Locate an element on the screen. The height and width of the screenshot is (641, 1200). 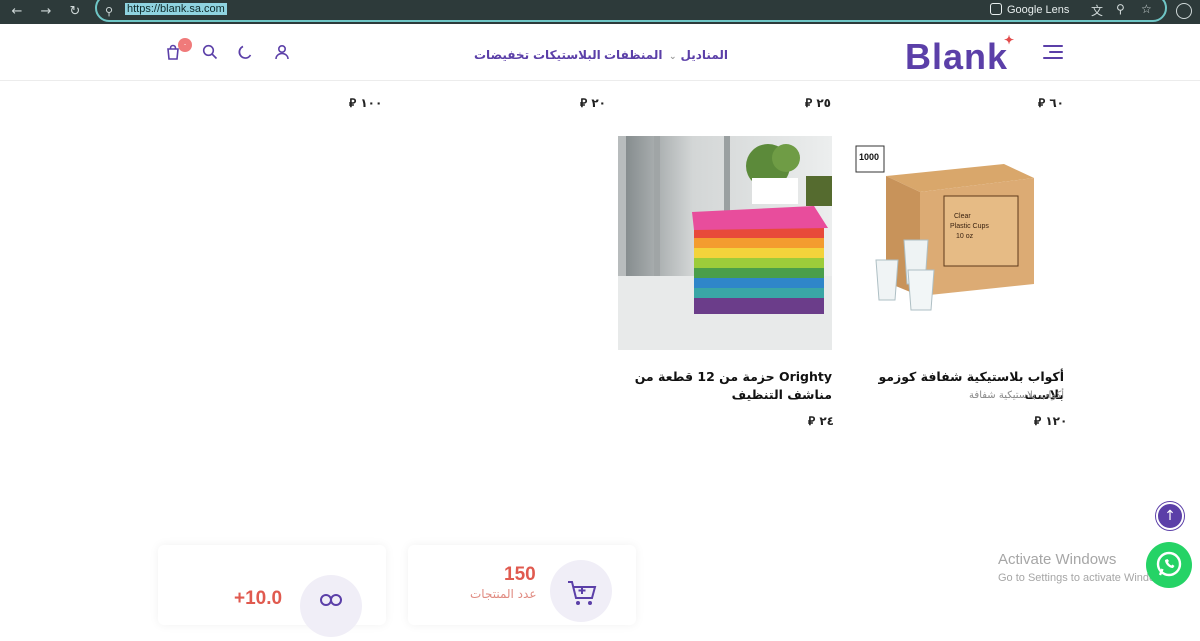
scroll-to-top-button: ↑ is located at coordinates (1170, 516).